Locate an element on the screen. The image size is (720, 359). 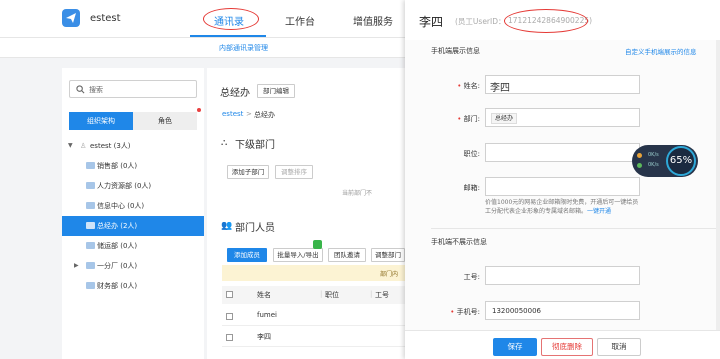
add-sub-department-button: 添加子部门 is located at coordinates (248, 172).